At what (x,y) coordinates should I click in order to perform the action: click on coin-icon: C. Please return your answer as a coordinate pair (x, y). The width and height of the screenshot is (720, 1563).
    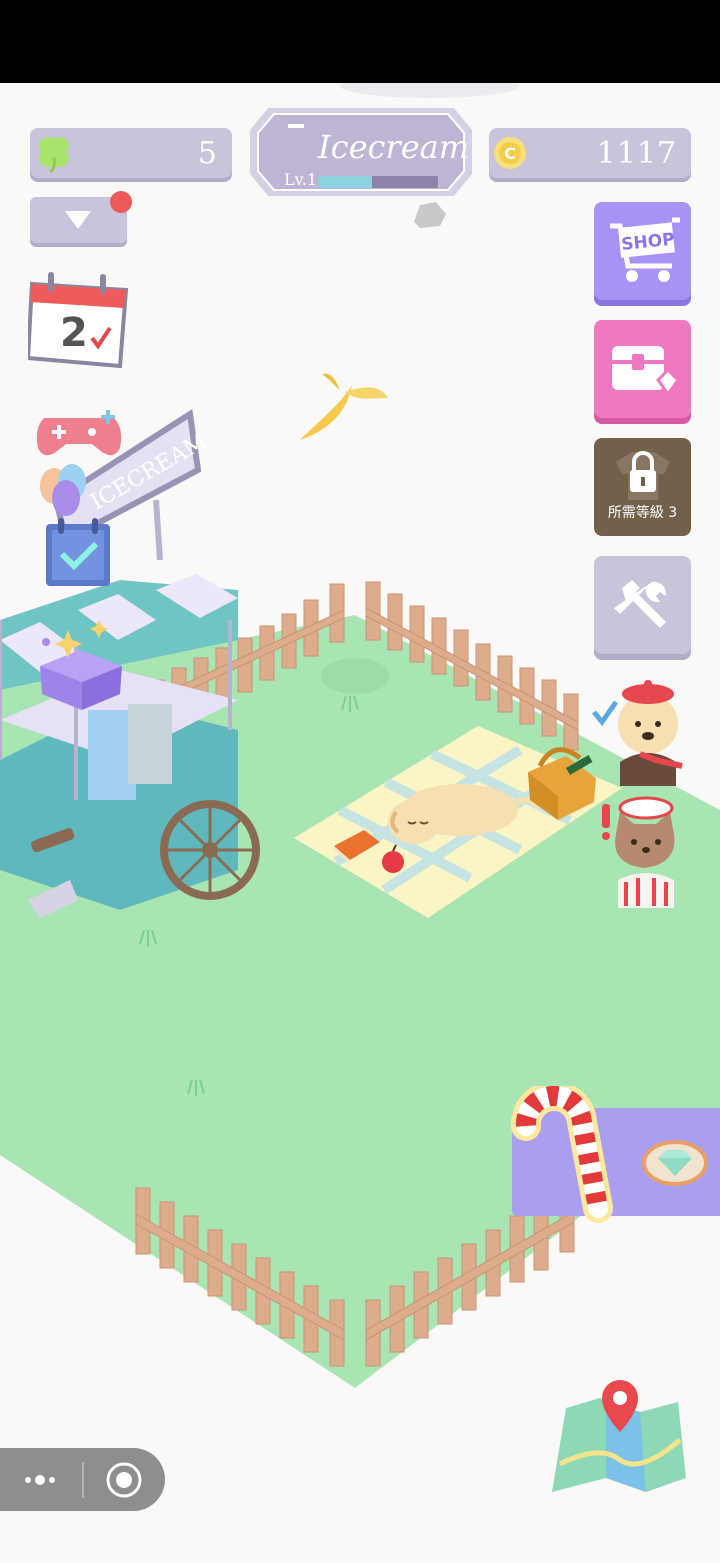
    Looking at the image, I should click on (510, 153).